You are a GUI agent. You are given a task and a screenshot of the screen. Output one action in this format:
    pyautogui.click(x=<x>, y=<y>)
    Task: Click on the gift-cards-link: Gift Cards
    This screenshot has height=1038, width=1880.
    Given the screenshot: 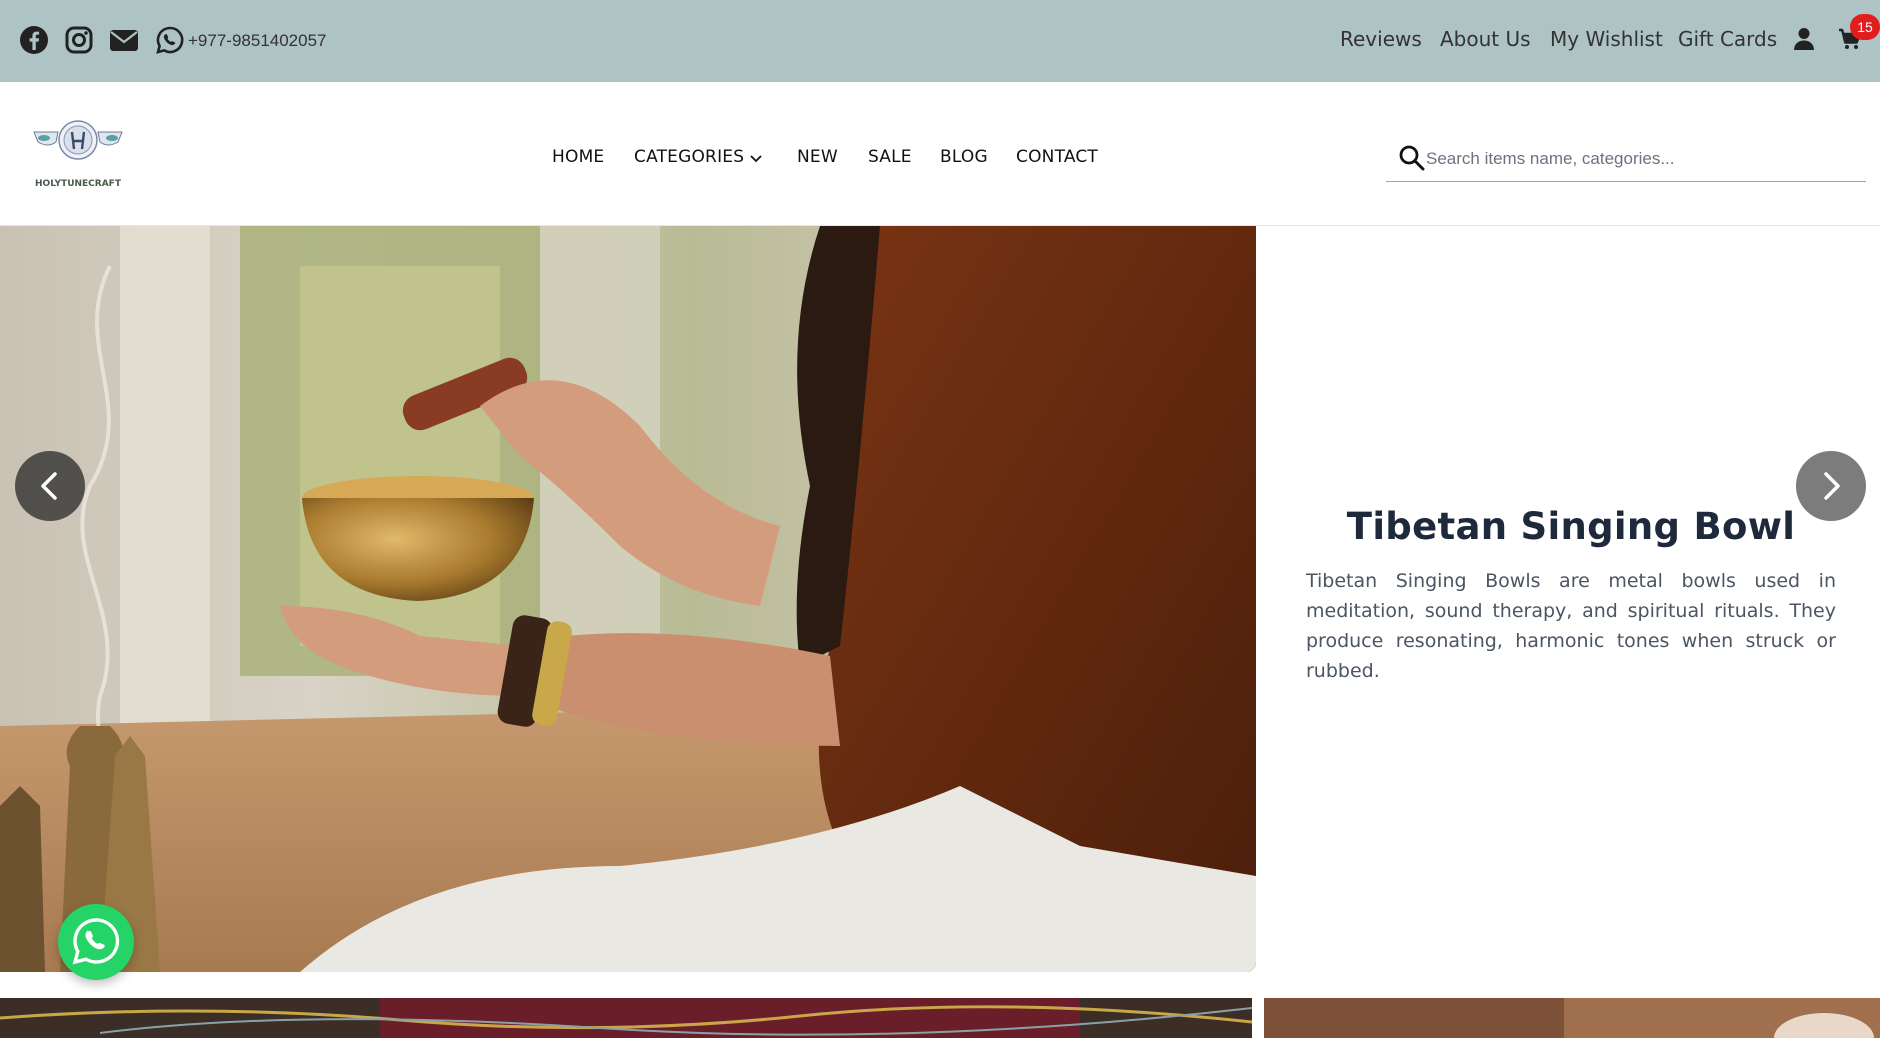 What is the action you would take?
    pyautogui.click(x=1727, y=39)
    